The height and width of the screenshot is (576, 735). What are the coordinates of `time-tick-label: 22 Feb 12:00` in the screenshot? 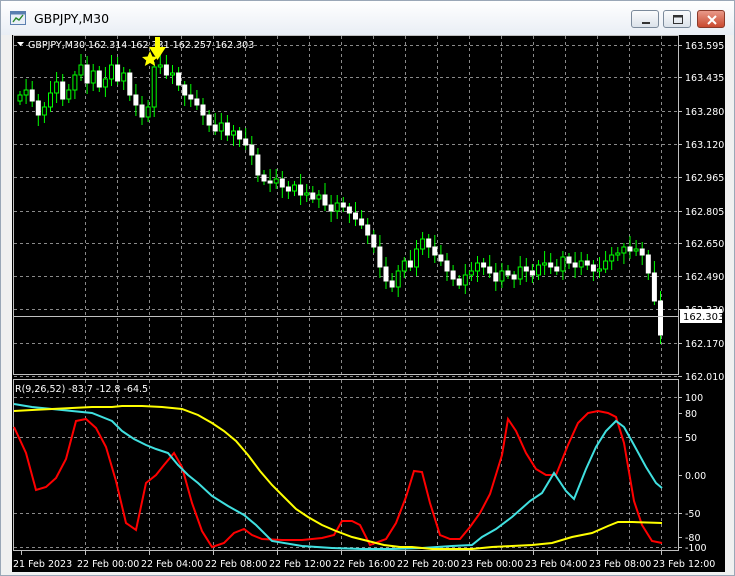 It's located at (300, 564).